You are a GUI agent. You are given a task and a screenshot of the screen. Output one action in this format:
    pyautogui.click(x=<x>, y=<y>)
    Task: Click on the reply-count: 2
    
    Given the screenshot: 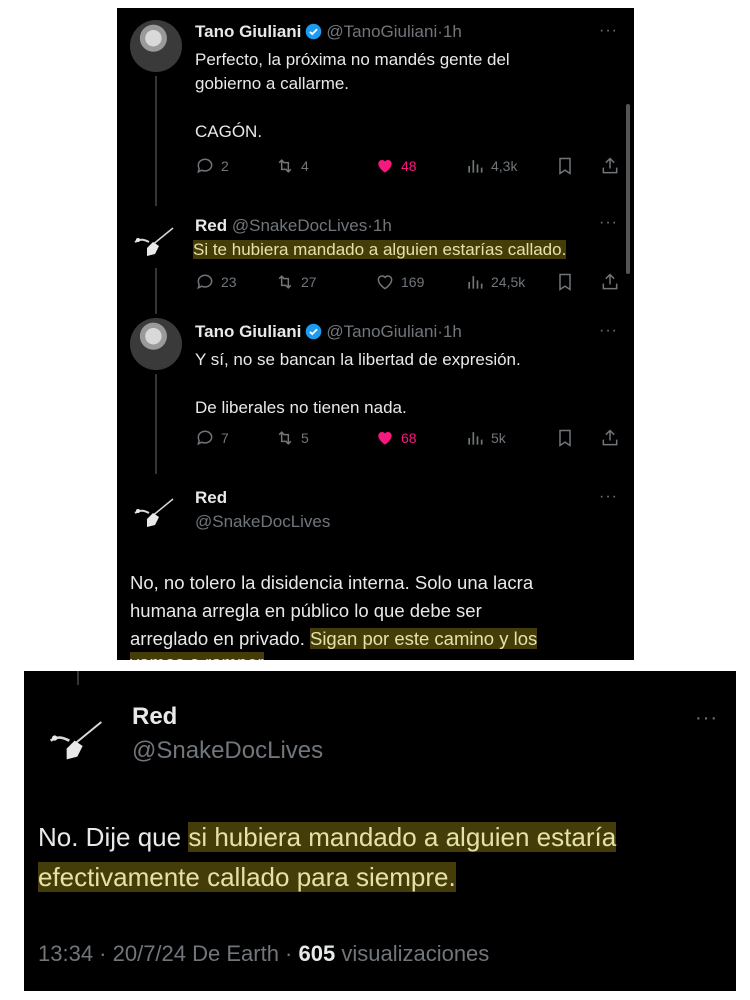 What is the action you would take?
    pyautogui.click(x=225, y=166)
    